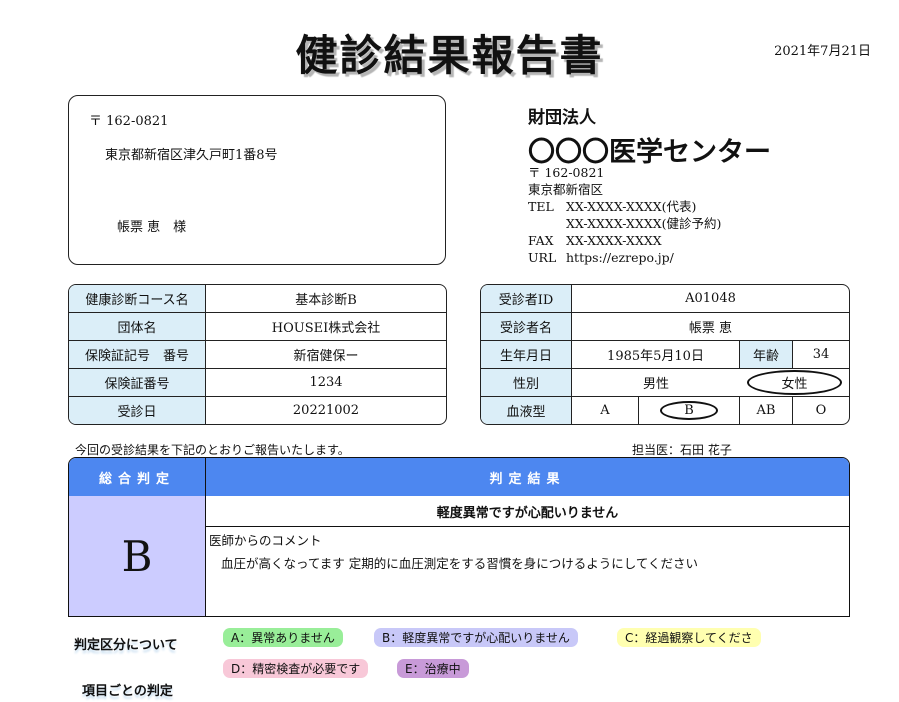 The width and height of the screenshot is (899, 702). Describe the element at coordinates (562, 118) in the screenshot. I see `organization-type: 財団法人` at that location.